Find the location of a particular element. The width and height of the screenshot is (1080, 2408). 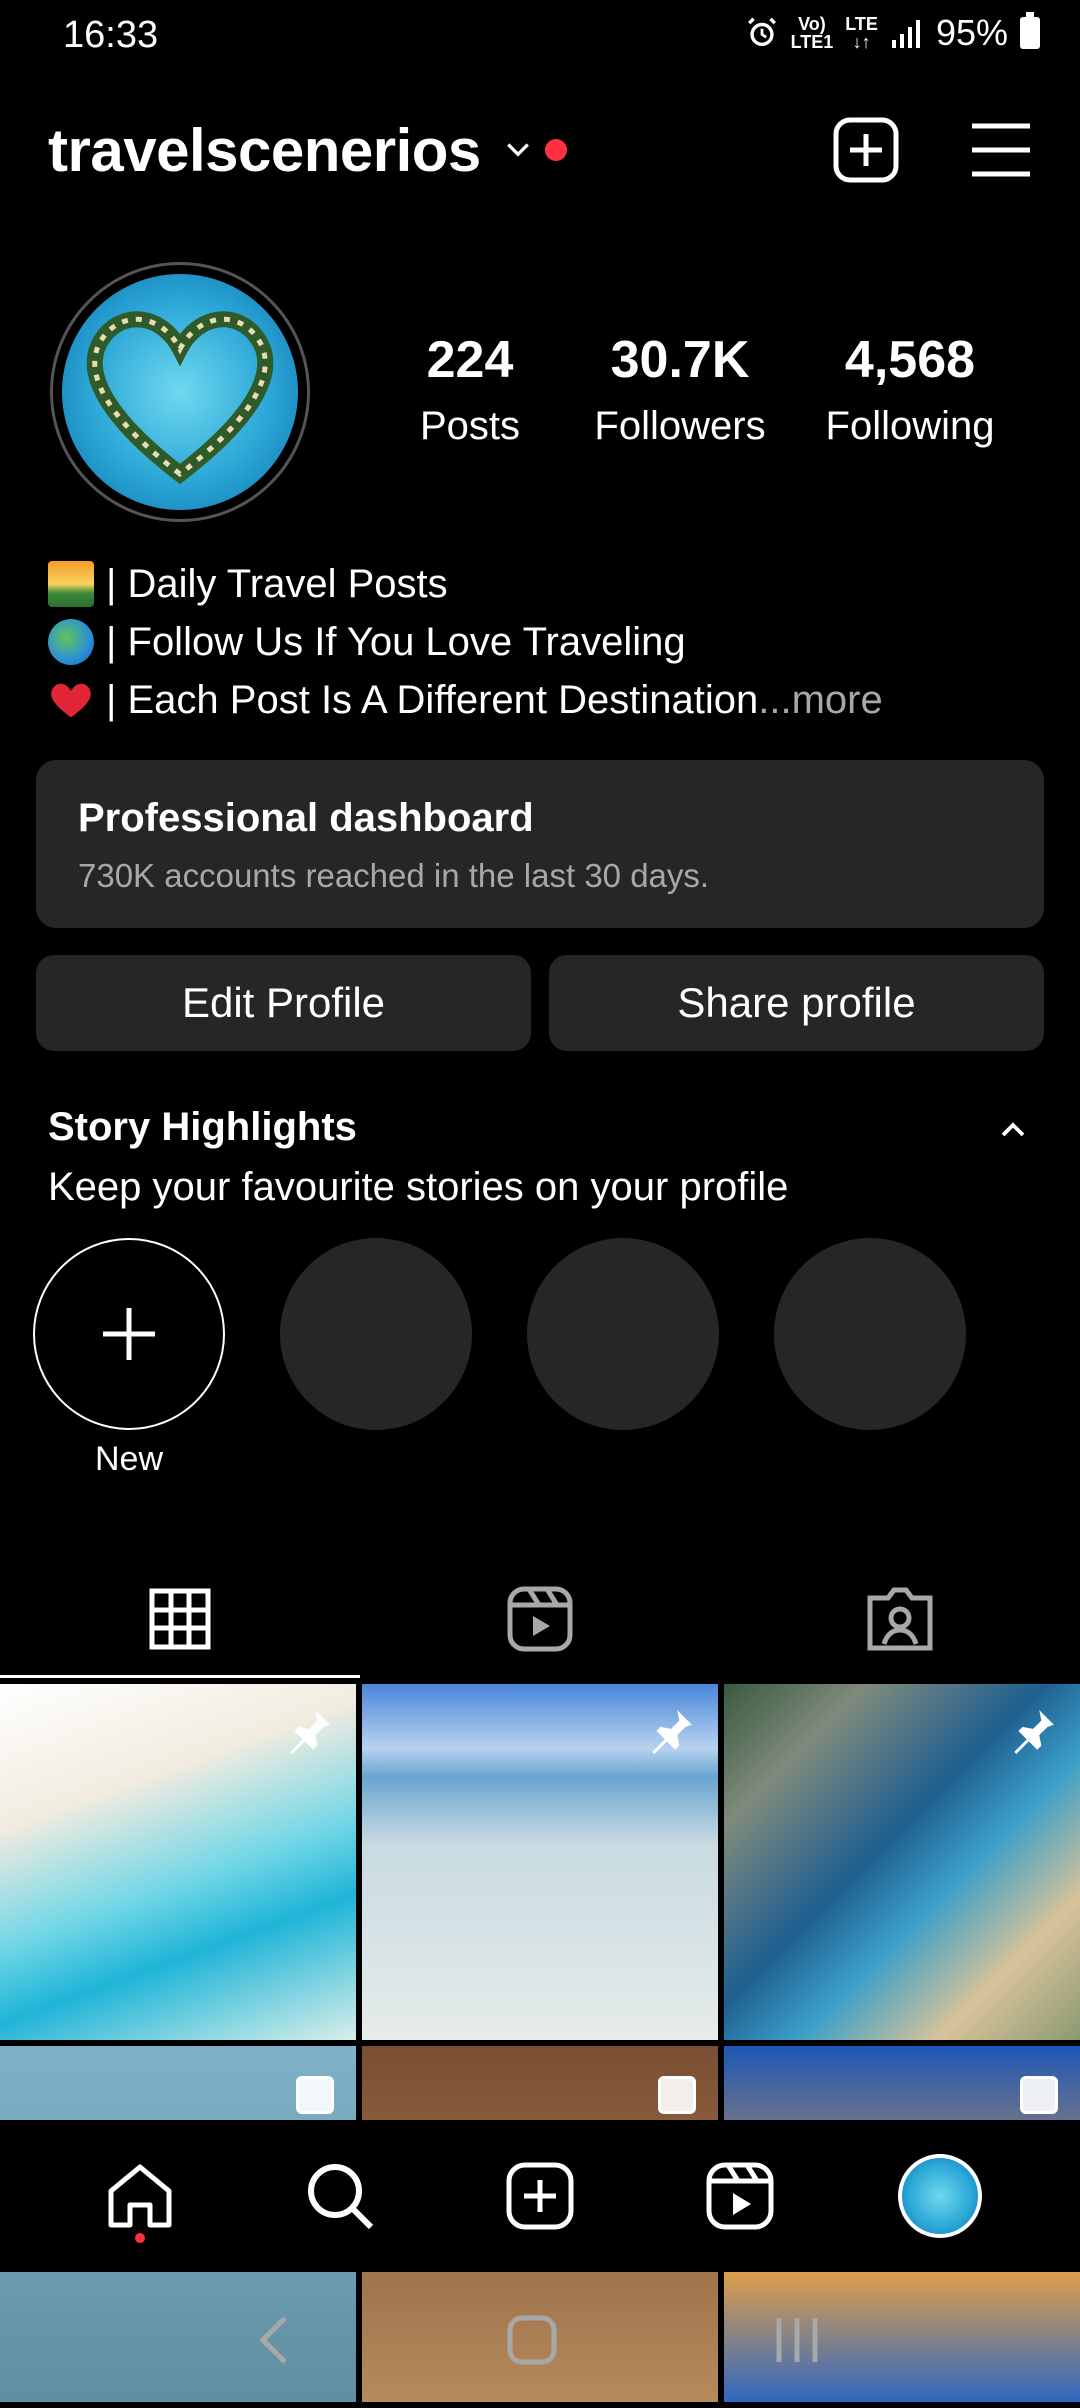

posts-label: Posts is located at coordinates (470, 426).